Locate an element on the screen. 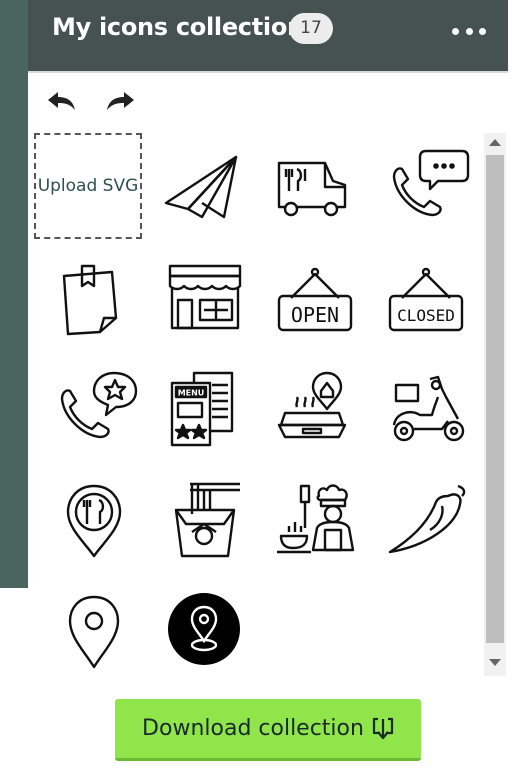 Image resolution: width=532 pixels, height=775 pixels. undo-arrow-icon is located at coordinates (61, 101).